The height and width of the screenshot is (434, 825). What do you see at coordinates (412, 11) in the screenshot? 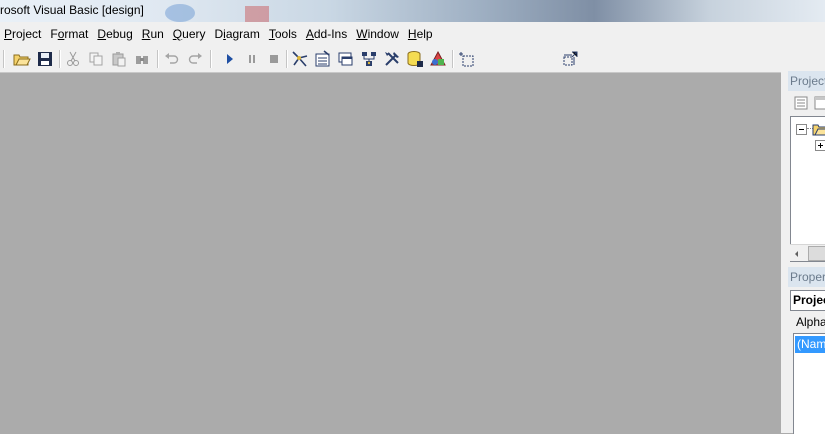
I see `title-bar: rosoft Visual Basic [design]` at bounding box center [412, 11].